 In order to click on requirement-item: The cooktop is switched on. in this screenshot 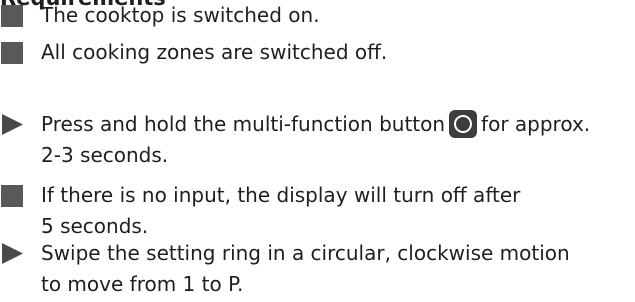, I will do `click(317, 16)`.